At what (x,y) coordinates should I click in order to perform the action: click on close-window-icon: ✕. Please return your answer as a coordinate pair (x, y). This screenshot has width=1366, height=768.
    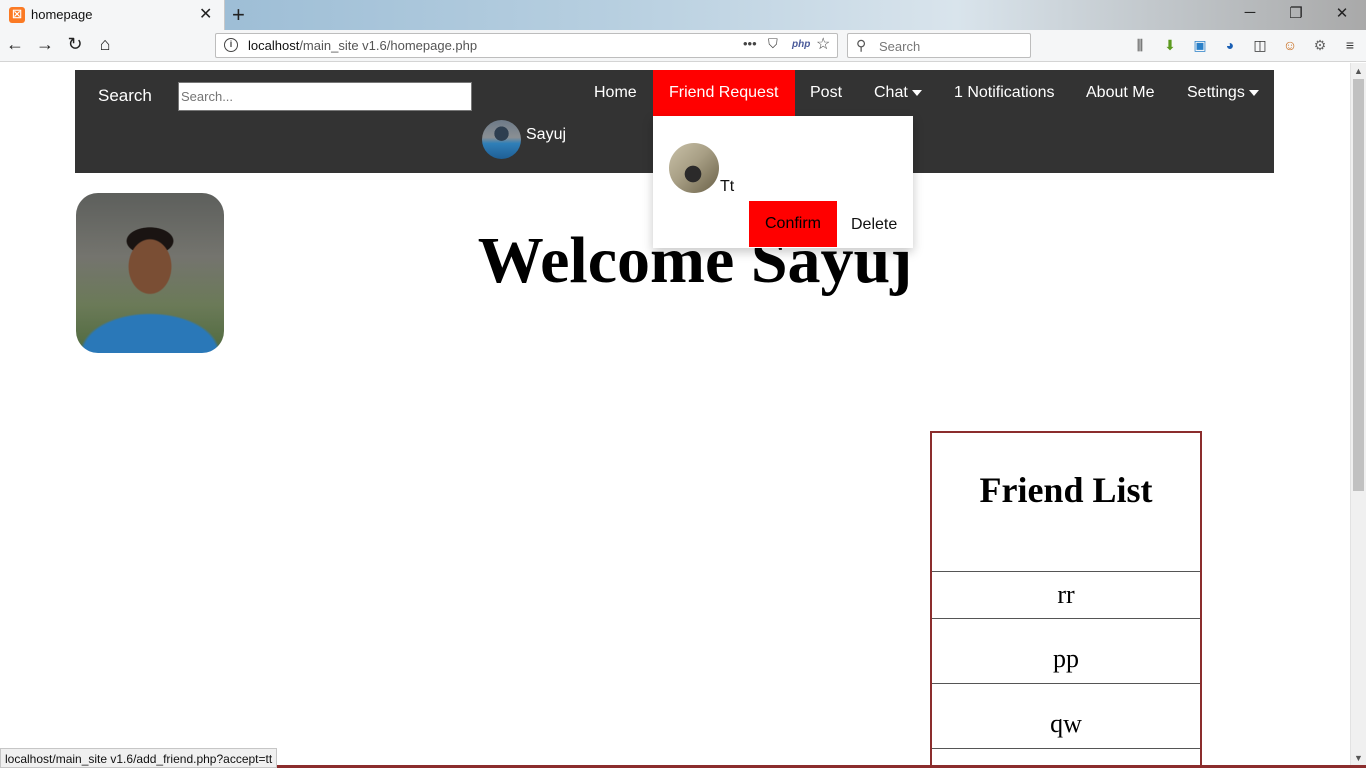
    Looking at the image, I should click on (1342, 13).